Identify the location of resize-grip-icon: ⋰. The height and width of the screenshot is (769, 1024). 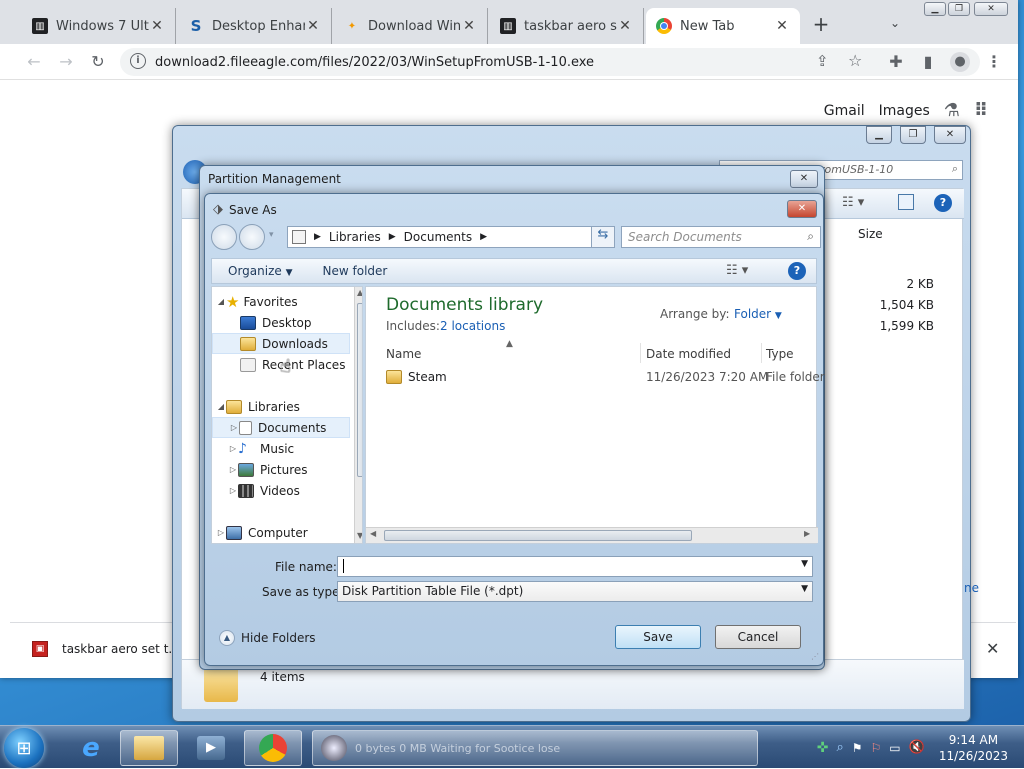
(815, 656).